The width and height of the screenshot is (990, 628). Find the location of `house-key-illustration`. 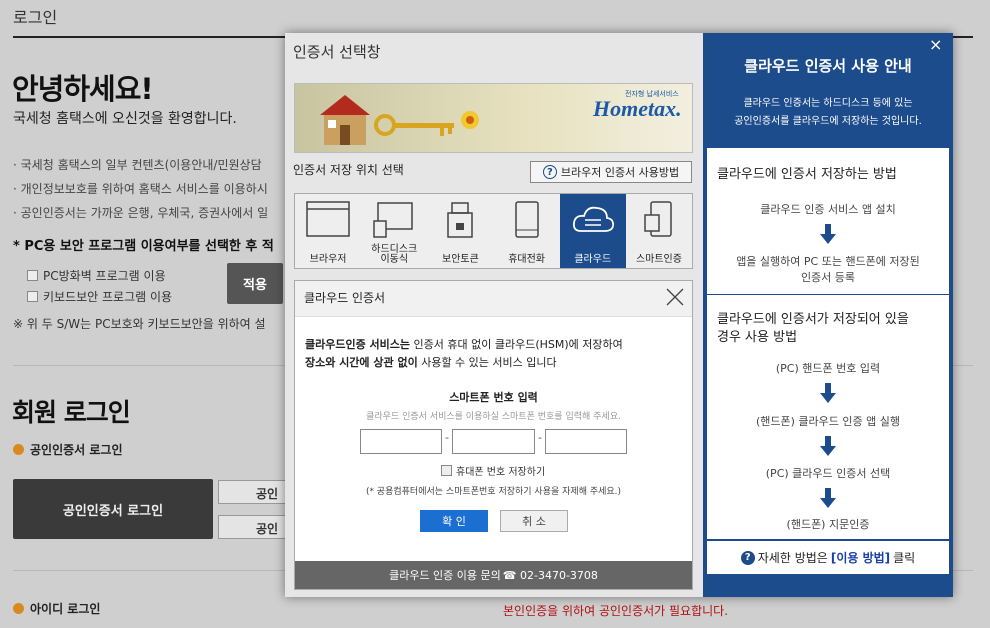

house-key-illustration is located at coordinates (399, 120).